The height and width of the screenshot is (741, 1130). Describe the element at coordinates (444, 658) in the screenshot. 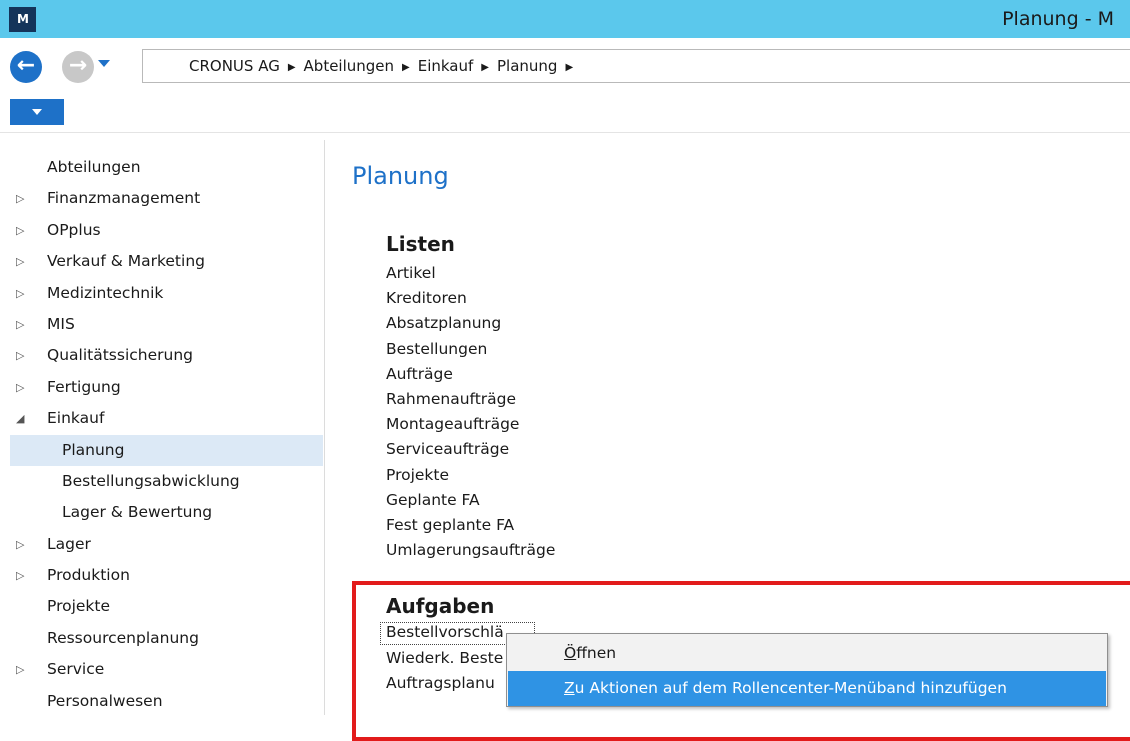

I see `task-link-wiederk-bestellung: Wiederk. Beste` at that location.